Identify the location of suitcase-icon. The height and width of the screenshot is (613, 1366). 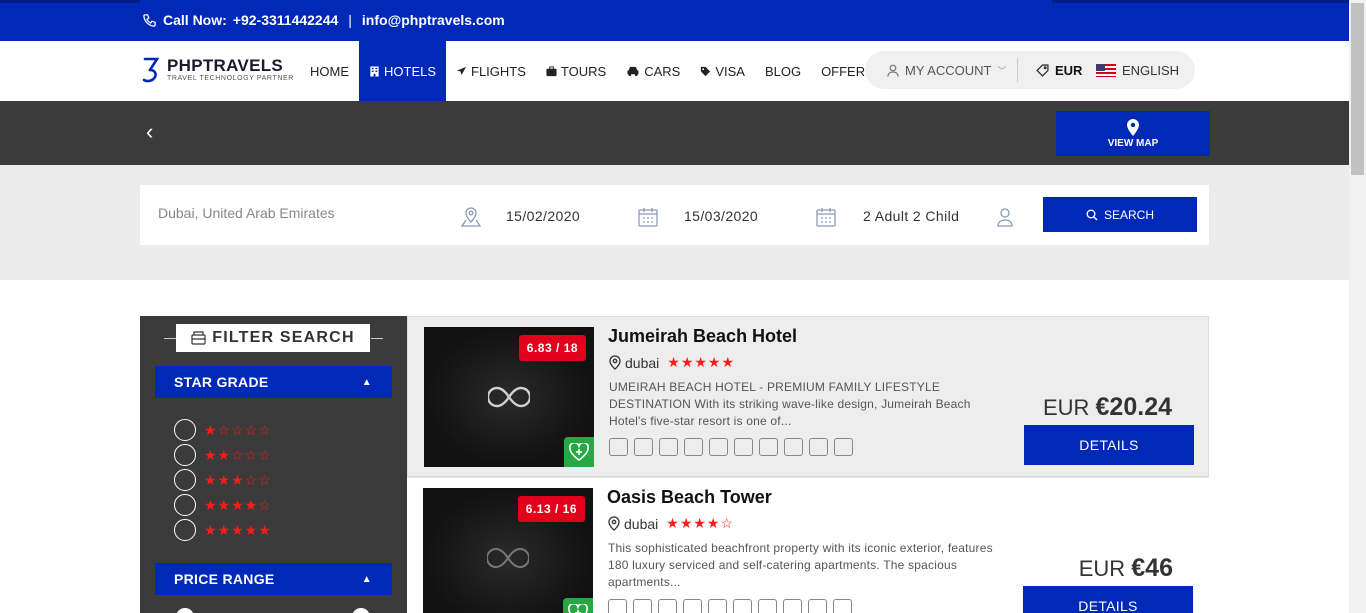
(551, 70).